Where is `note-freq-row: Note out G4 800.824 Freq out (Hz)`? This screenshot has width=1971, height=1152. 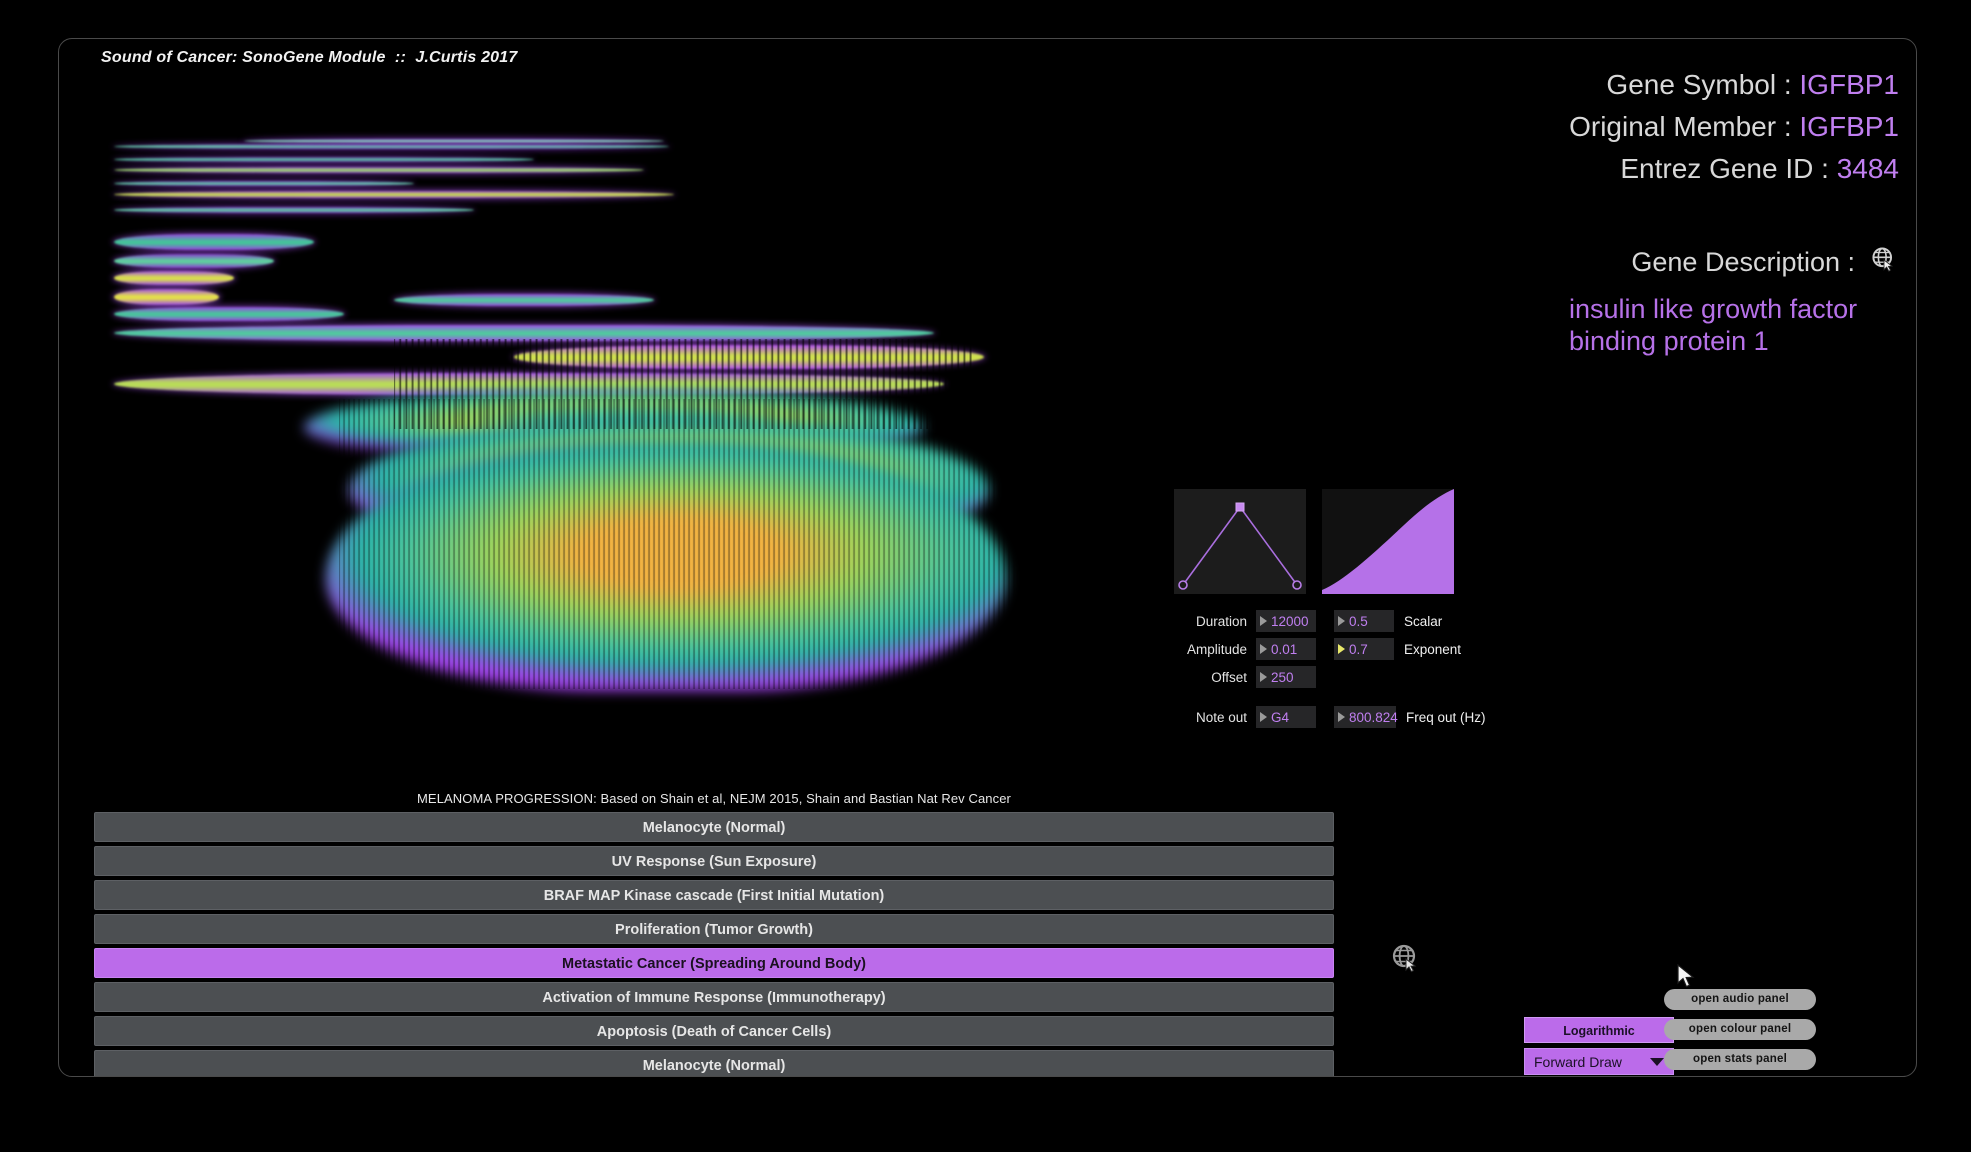 note-freq-row: Note out G4 800.824 Freq out (Hz) is located at coordinates (1379, 717).